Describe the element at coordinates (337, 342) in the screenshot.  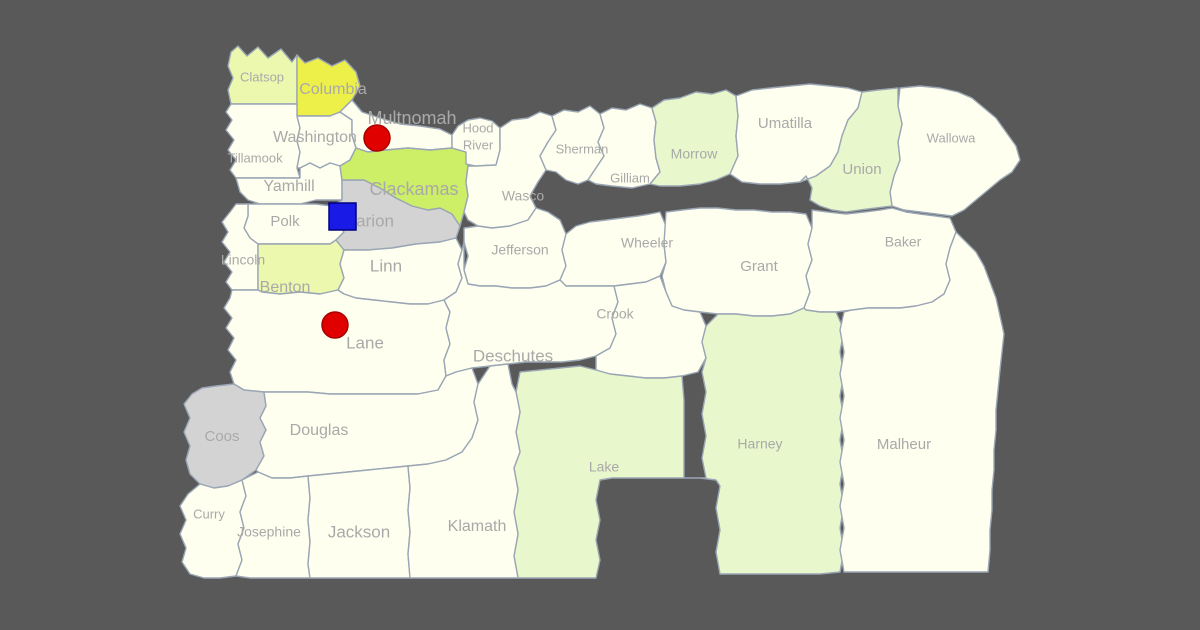
I see `county-lane` at that location.